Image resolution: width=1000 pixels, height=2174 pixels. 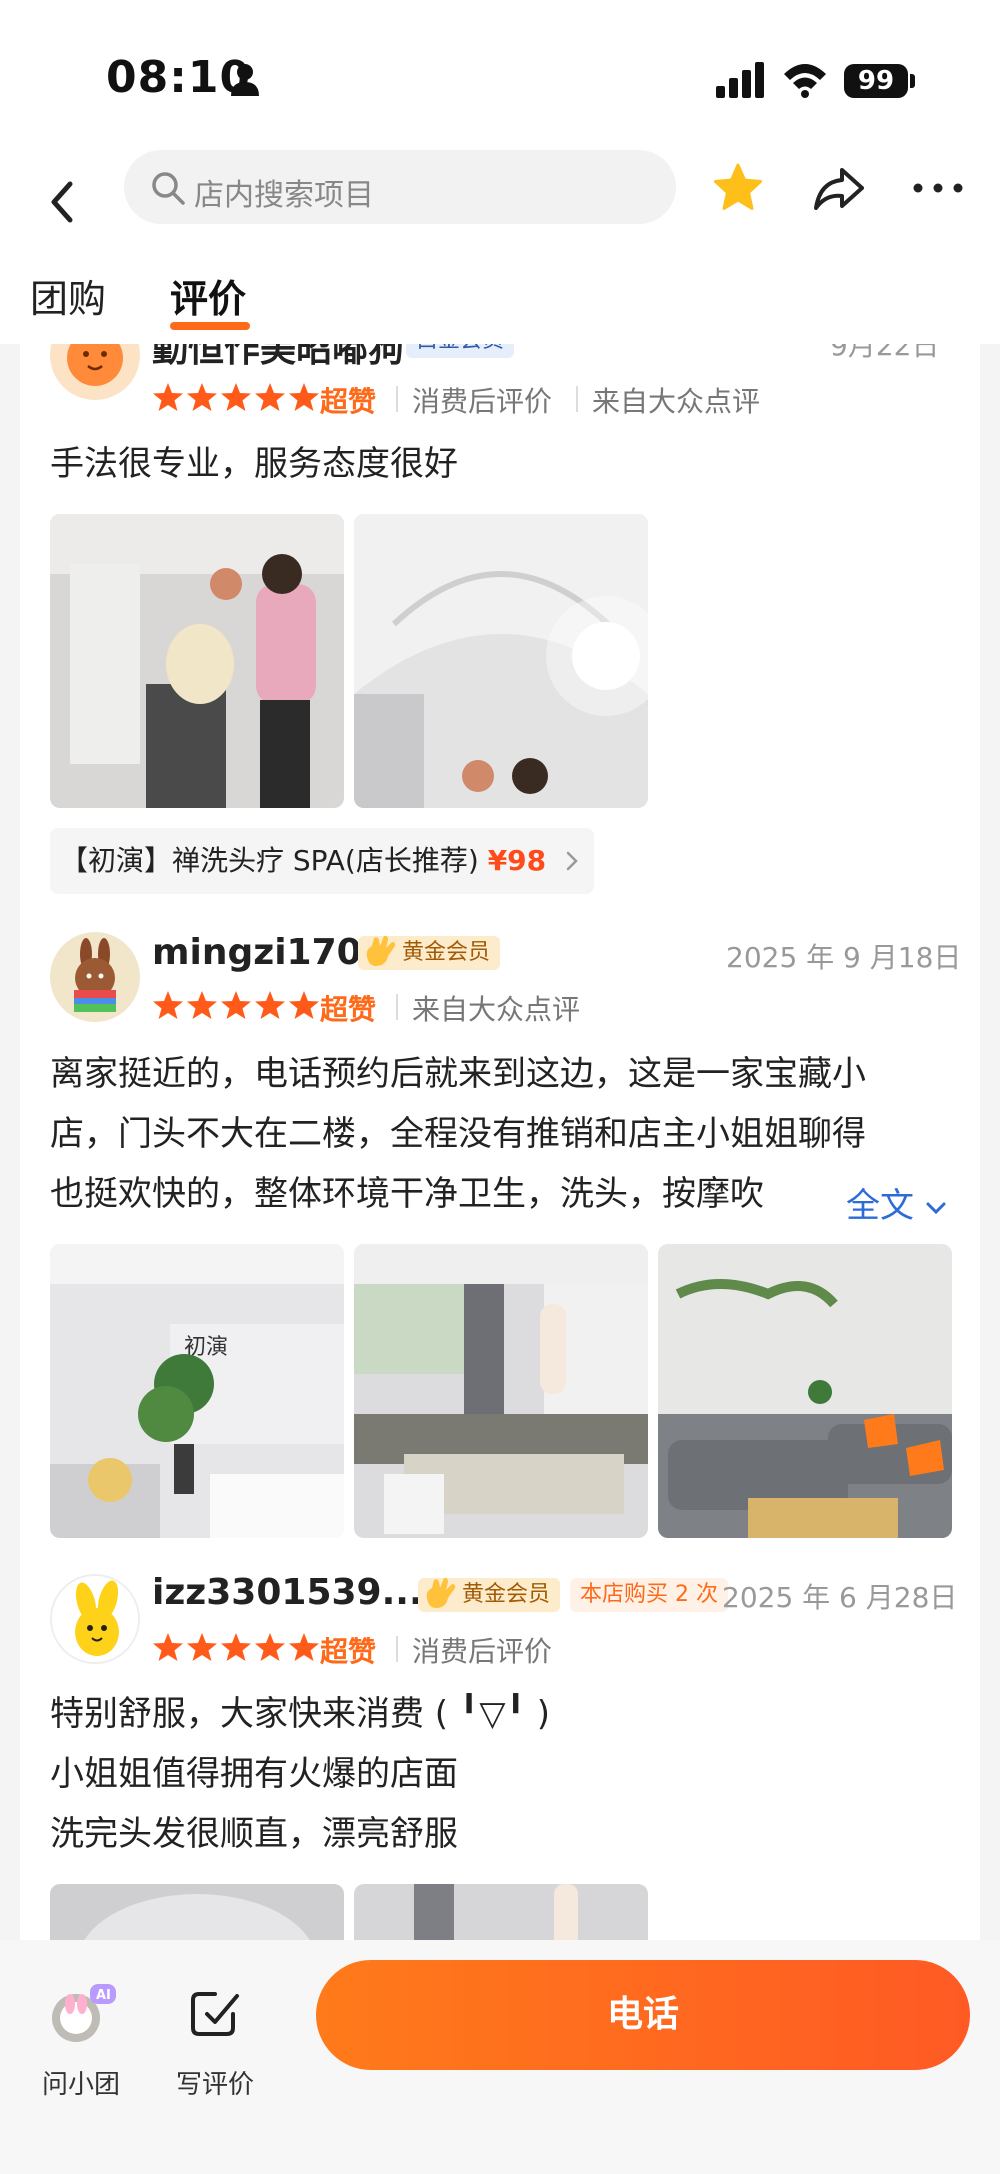 I want to click on review-date: 2025 年 9 月18日, so click(x=844, y=957).